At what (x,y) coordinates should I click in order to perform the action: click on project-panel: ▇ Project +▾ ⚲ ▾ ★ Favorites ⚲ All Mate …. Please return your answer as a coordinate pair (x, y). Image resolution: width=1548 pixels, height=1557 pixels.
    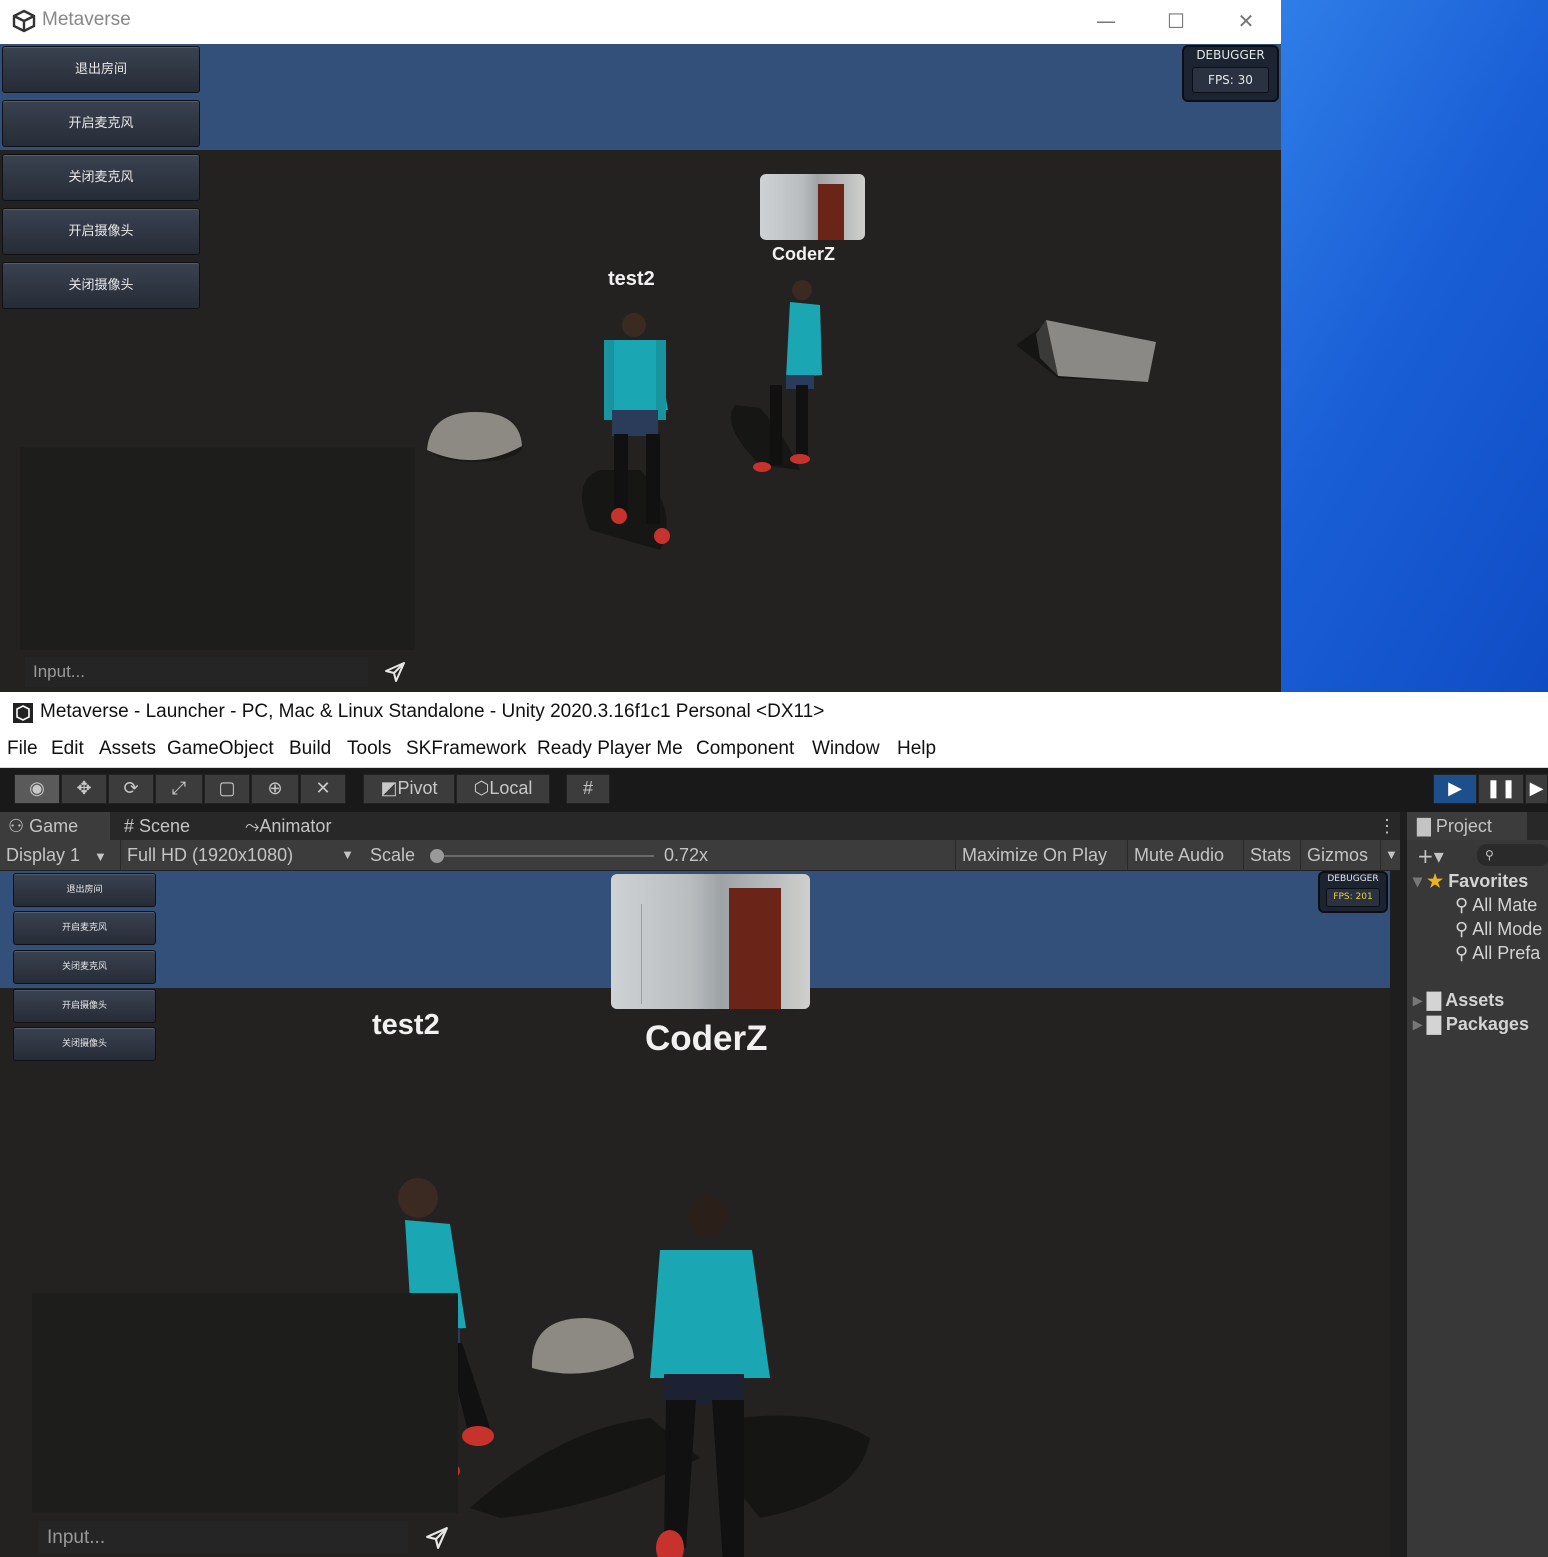
    Looking at the image, I should click on (1476, 1184).